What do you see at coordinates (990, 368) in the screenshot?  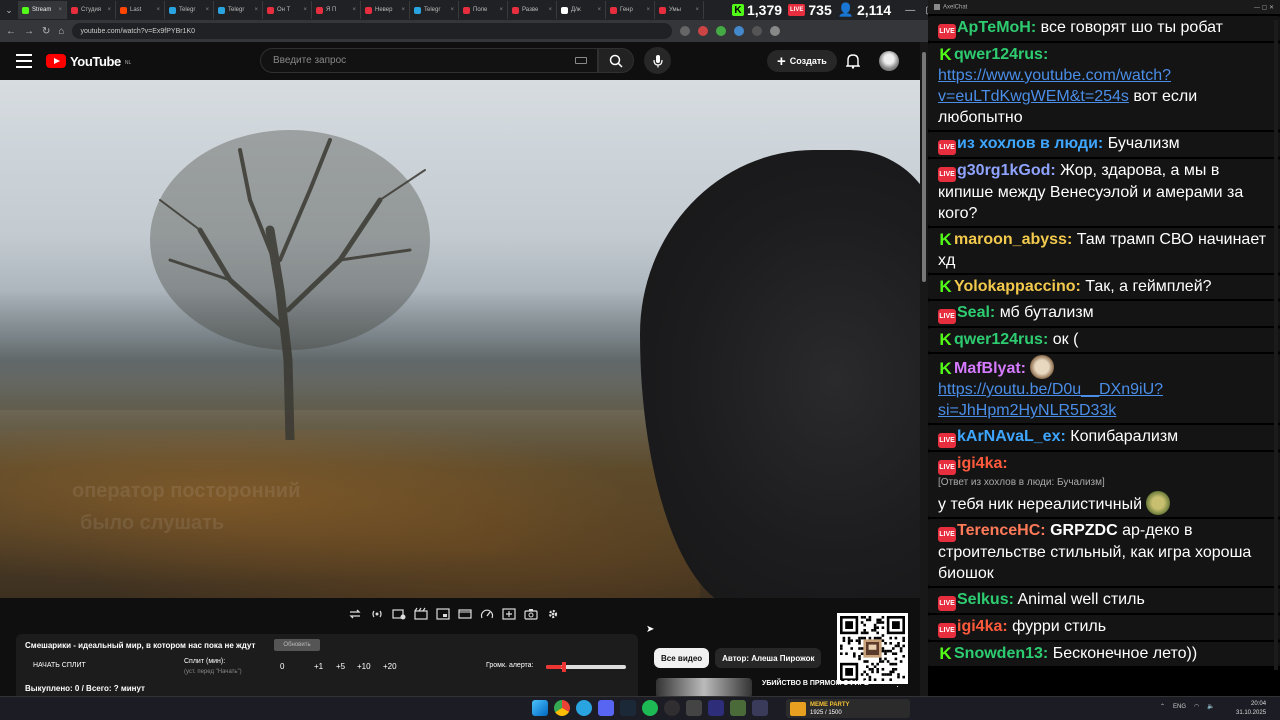 I see `chat-nick: MafBlyat:` at bounding box center [990, 368].